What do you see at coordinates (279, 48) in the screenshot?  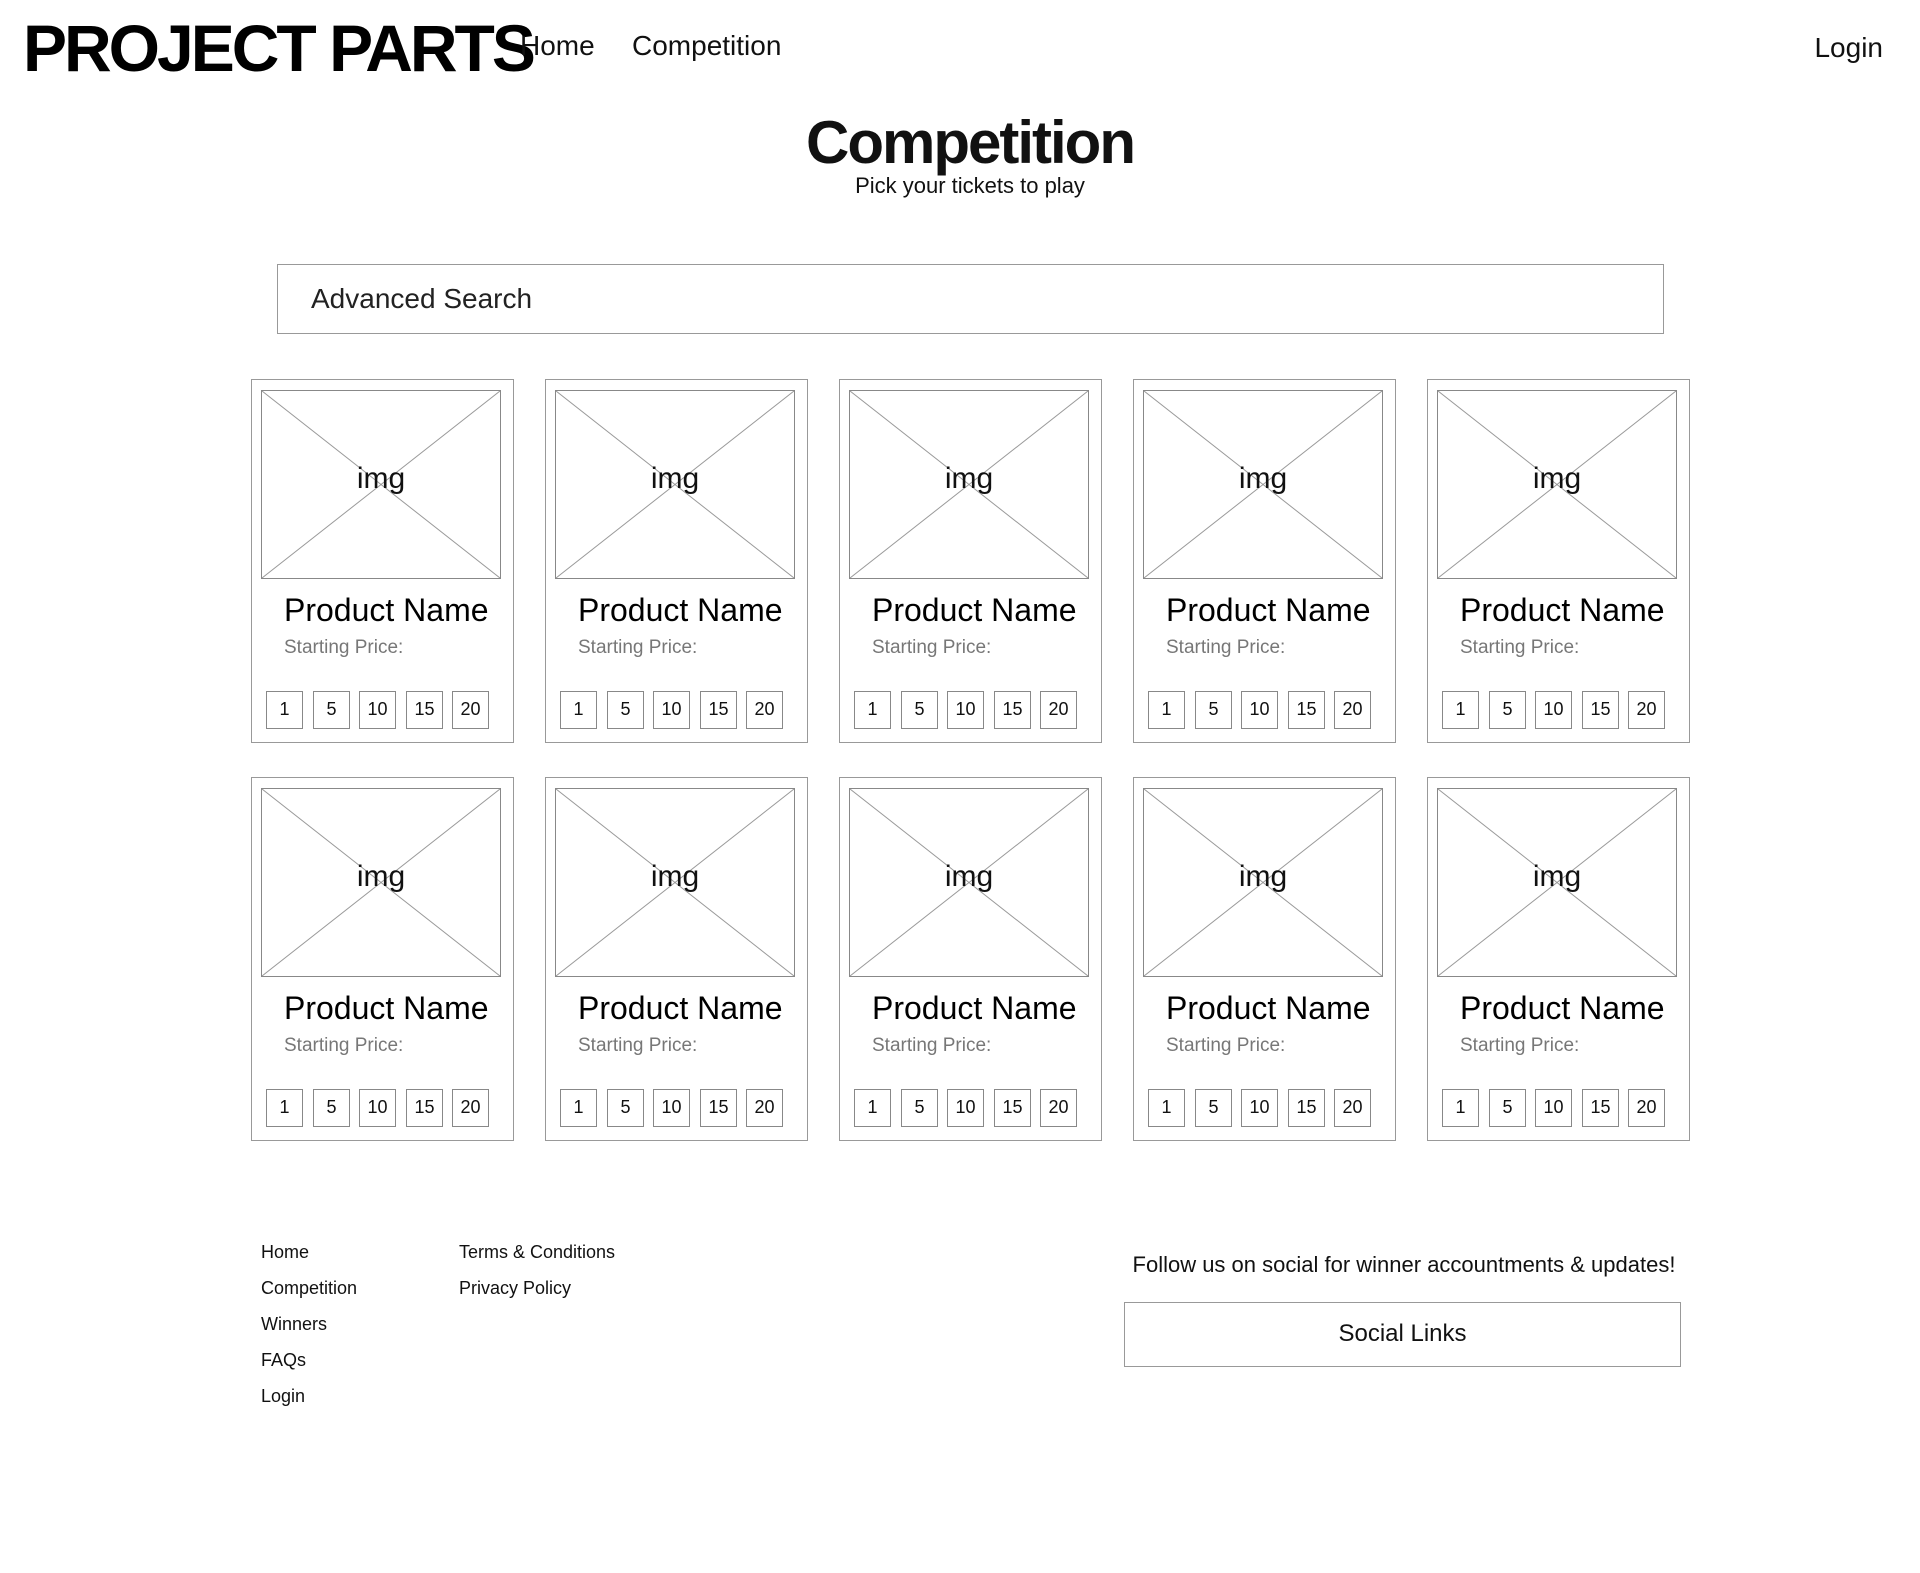 I see `brand-logo: PROJECT PARTS` at bounding box center [279, 48].